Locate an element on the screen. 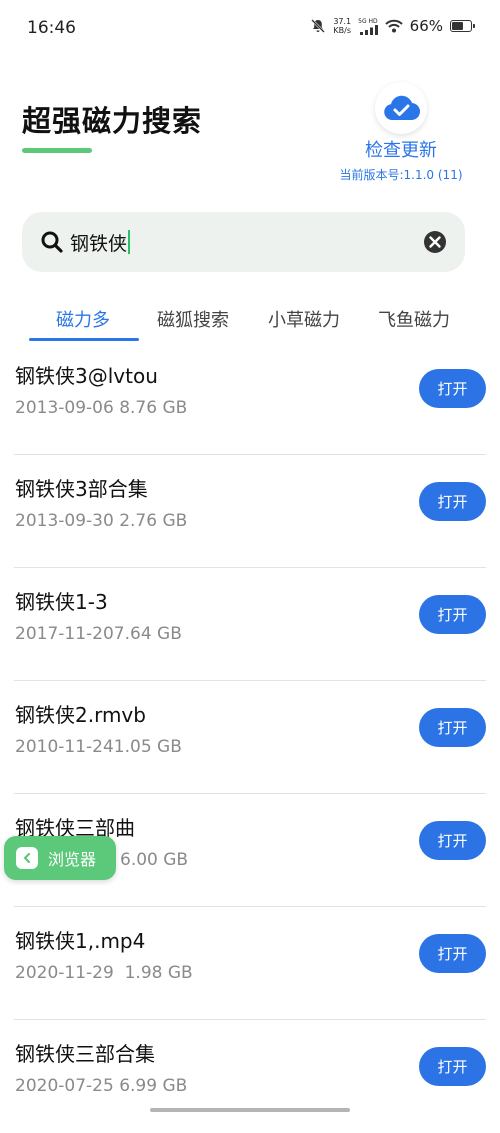 This screenshot has height=1133, width=500. battery-icon is located at coordinates (462, 26).